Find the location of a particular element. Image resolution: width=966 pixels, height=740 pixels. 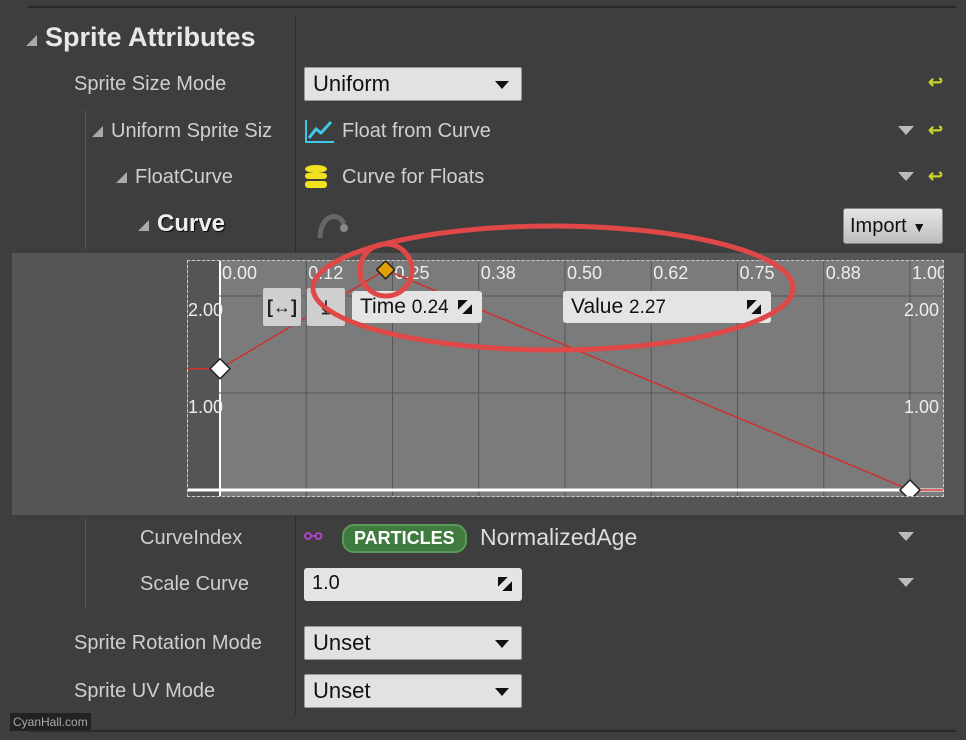

x-tick-label: 0.38 is located at coordinates (498, 273).